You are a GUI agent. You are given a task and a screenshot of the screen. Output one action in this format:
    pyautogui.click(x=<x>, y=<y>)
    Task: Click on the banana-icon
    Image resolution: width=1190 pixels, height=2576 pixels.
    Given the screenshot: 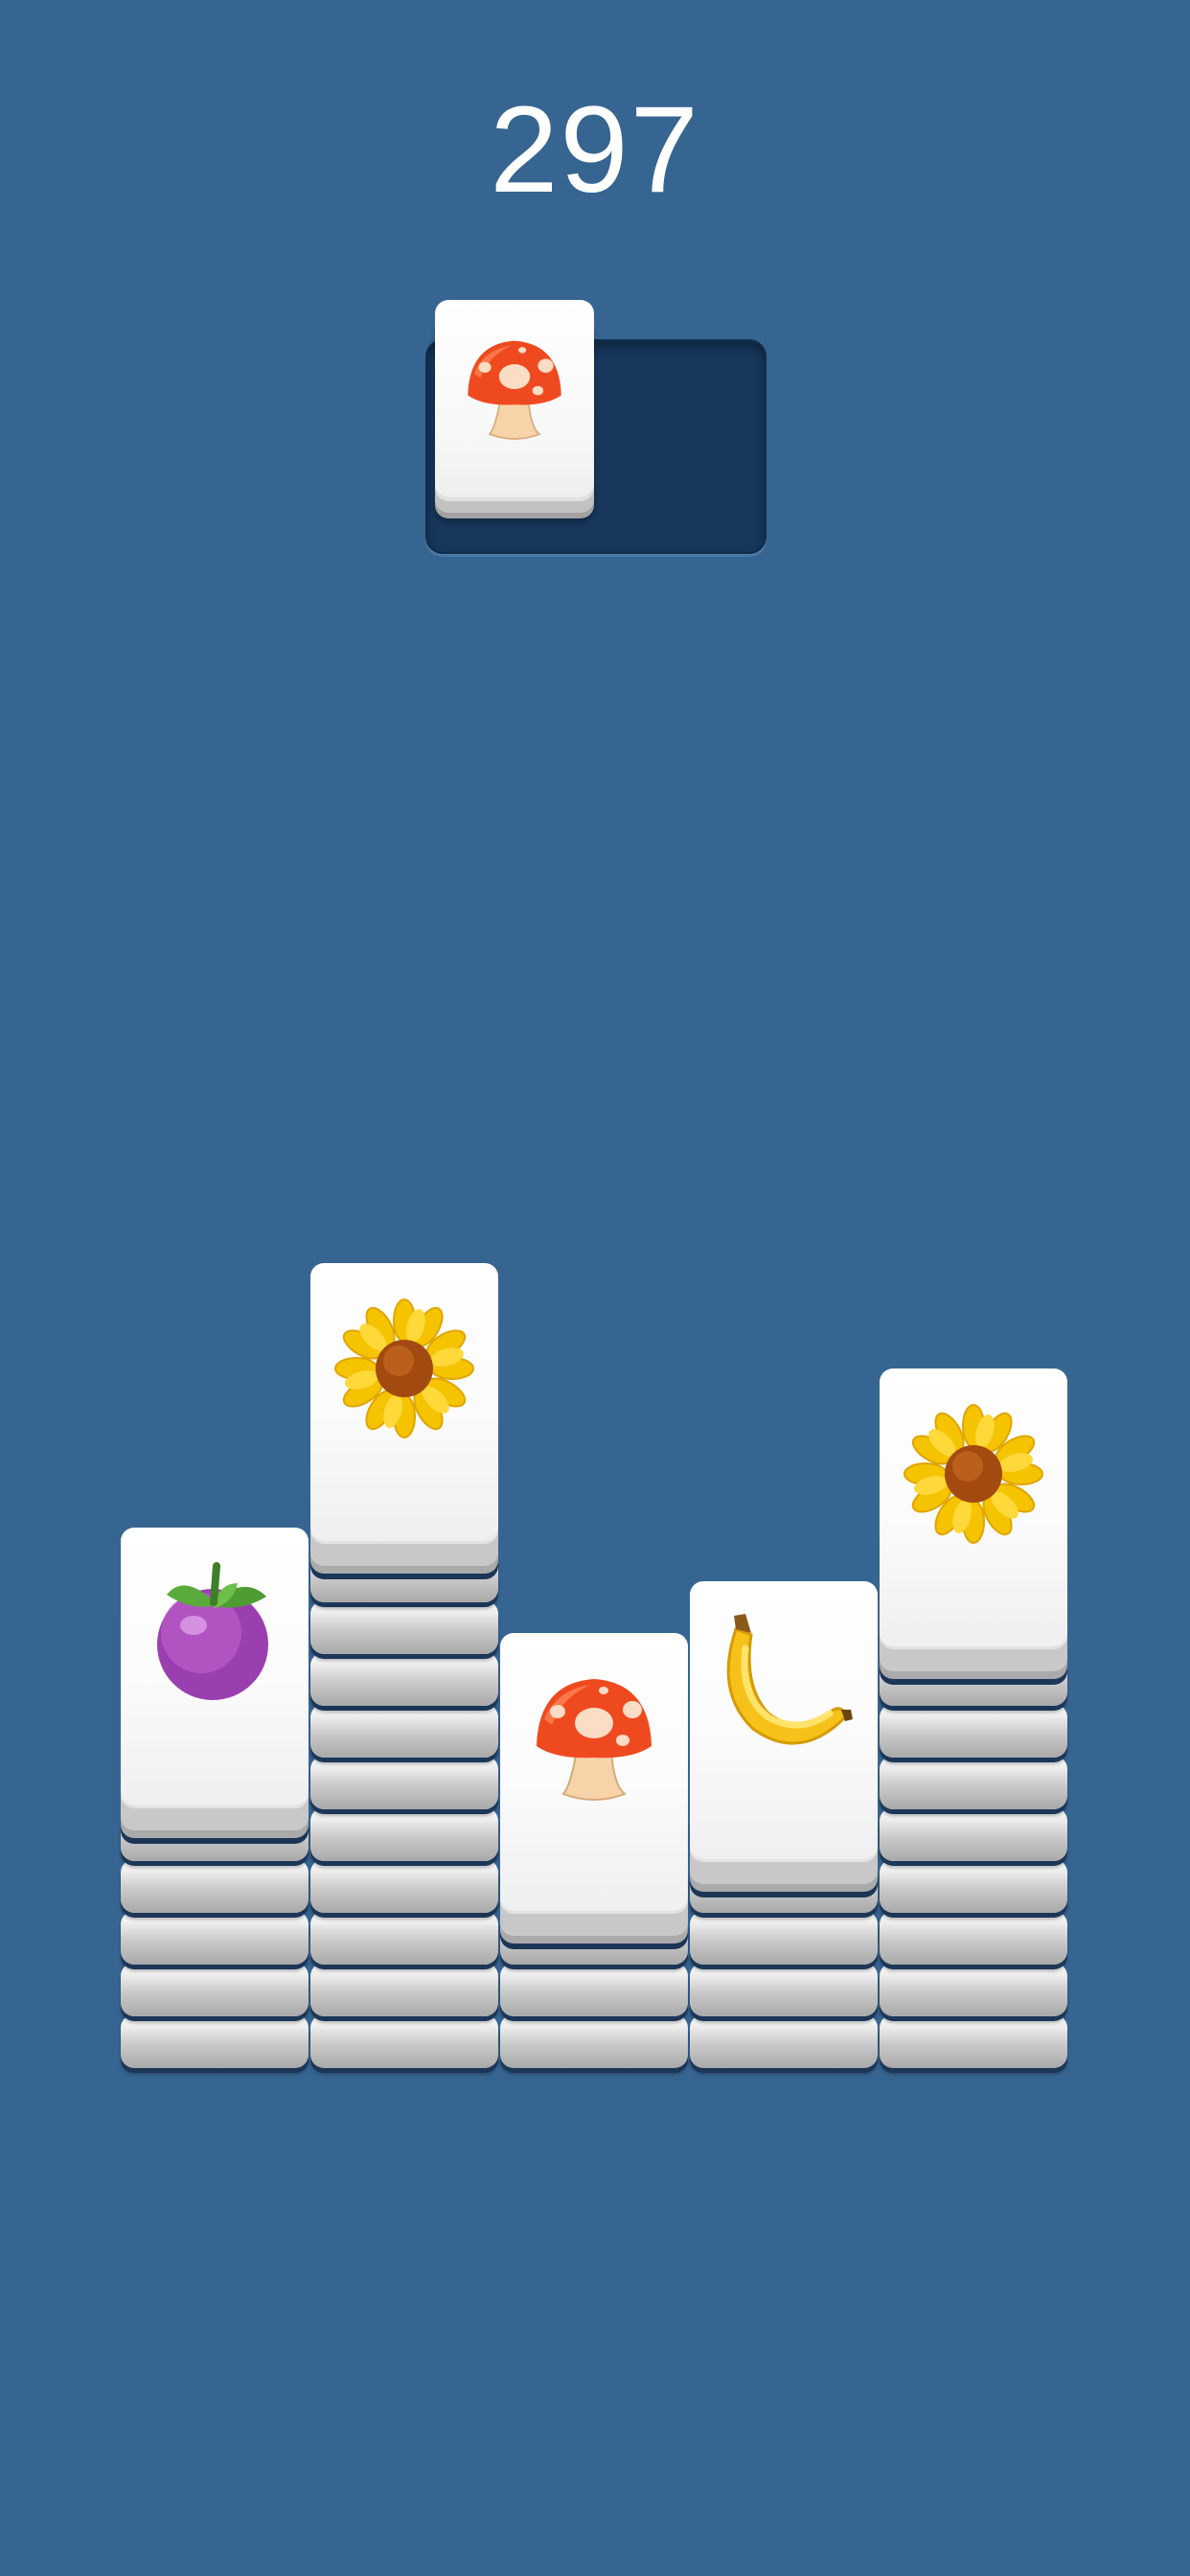 What is the action you would take?
    pyautogui.click(x=790, y=1679)
    